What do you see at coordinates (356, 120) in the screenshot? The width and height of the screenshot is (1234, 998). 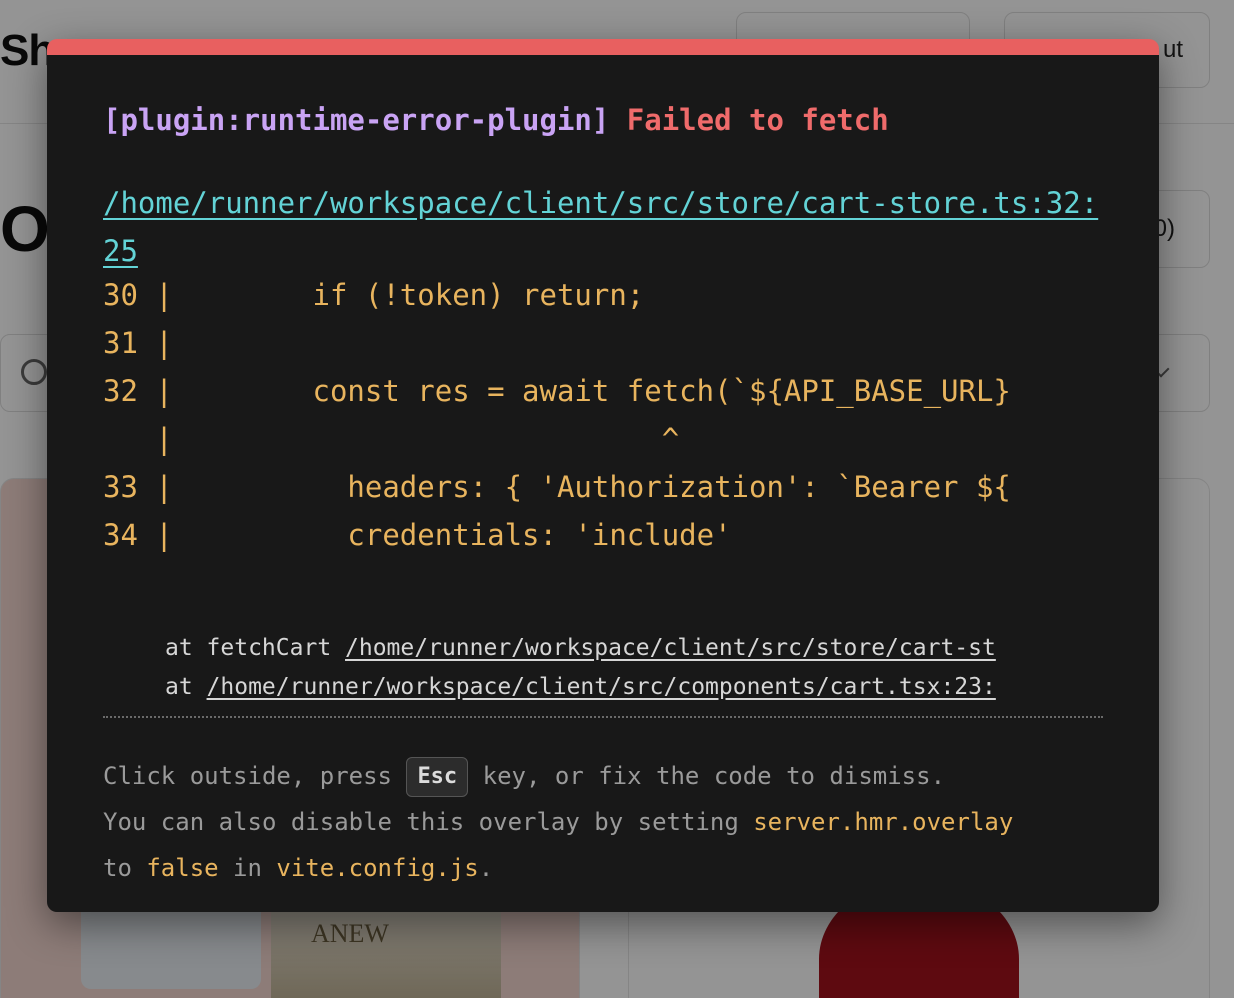 I see `plugin-name: [plugin:runtime-error-plugin]` at bounding box center [356, 120].